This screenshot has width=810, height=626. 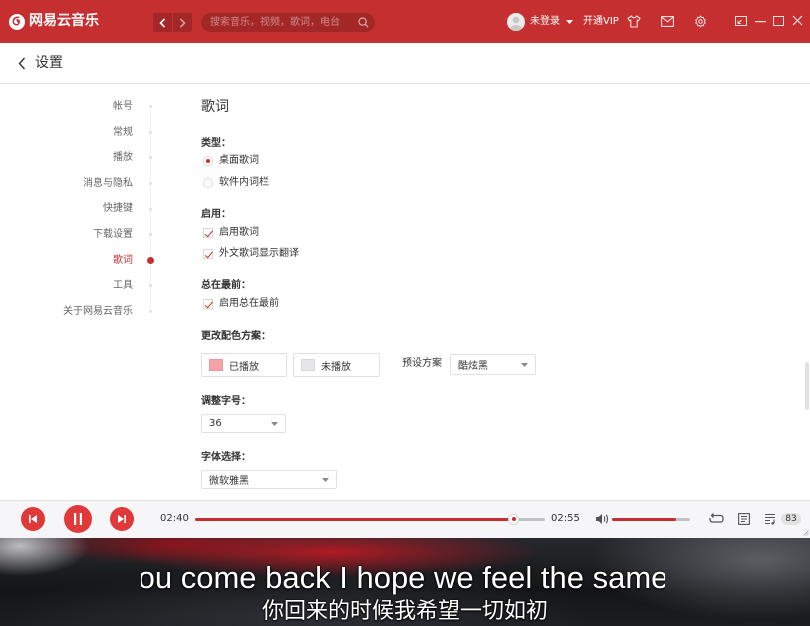 I want to click on pause-icon, so click(x=78, y=519).